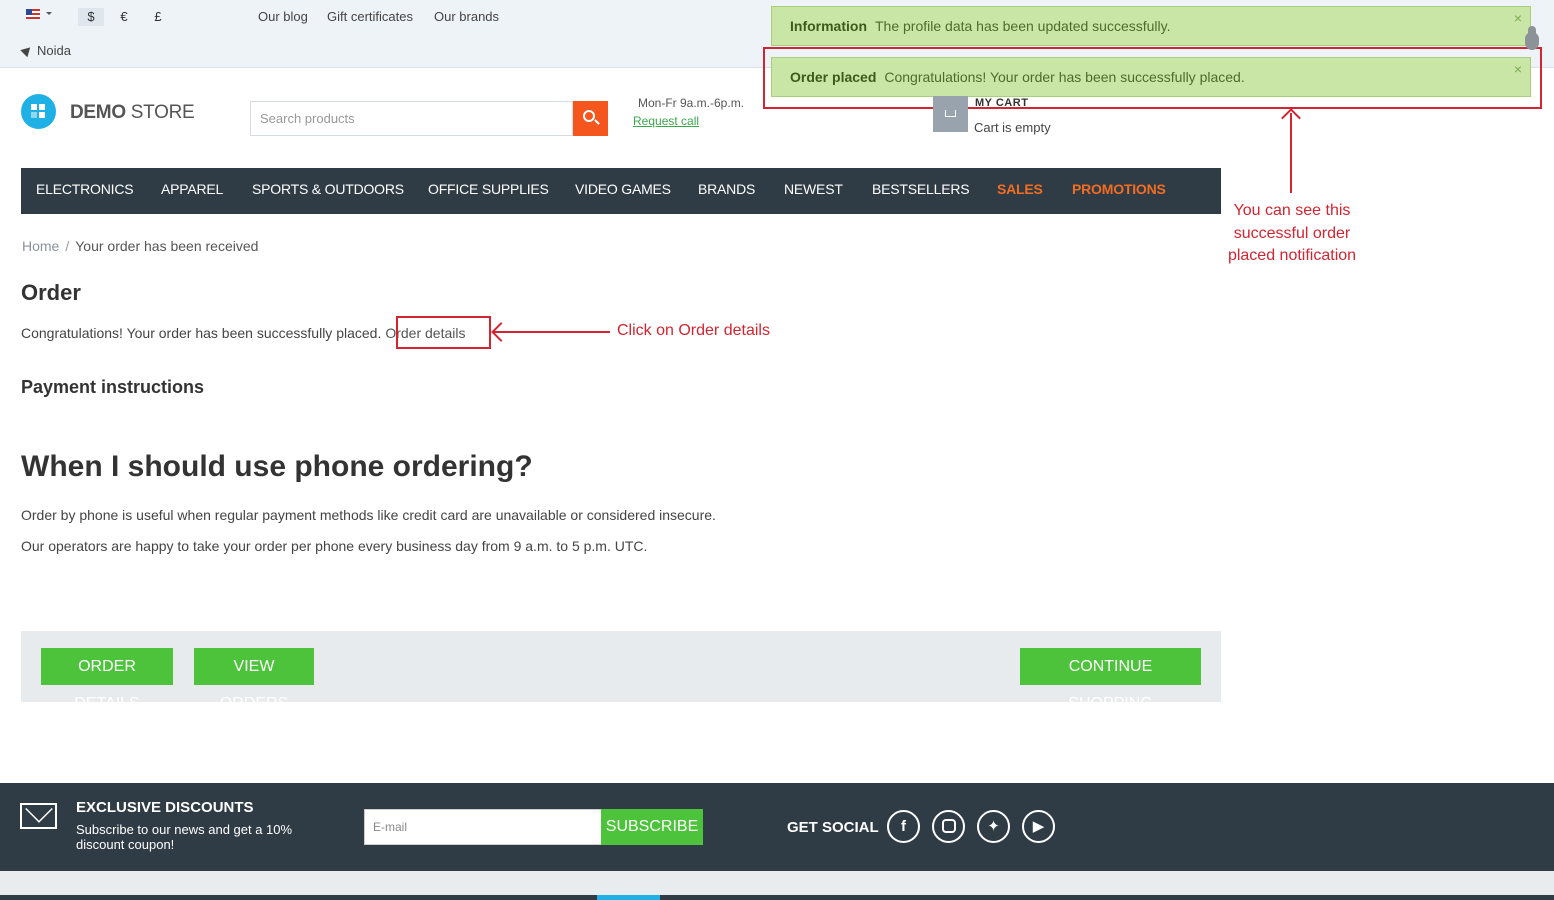  I want to click on page-title: Order, so click(51, 292).